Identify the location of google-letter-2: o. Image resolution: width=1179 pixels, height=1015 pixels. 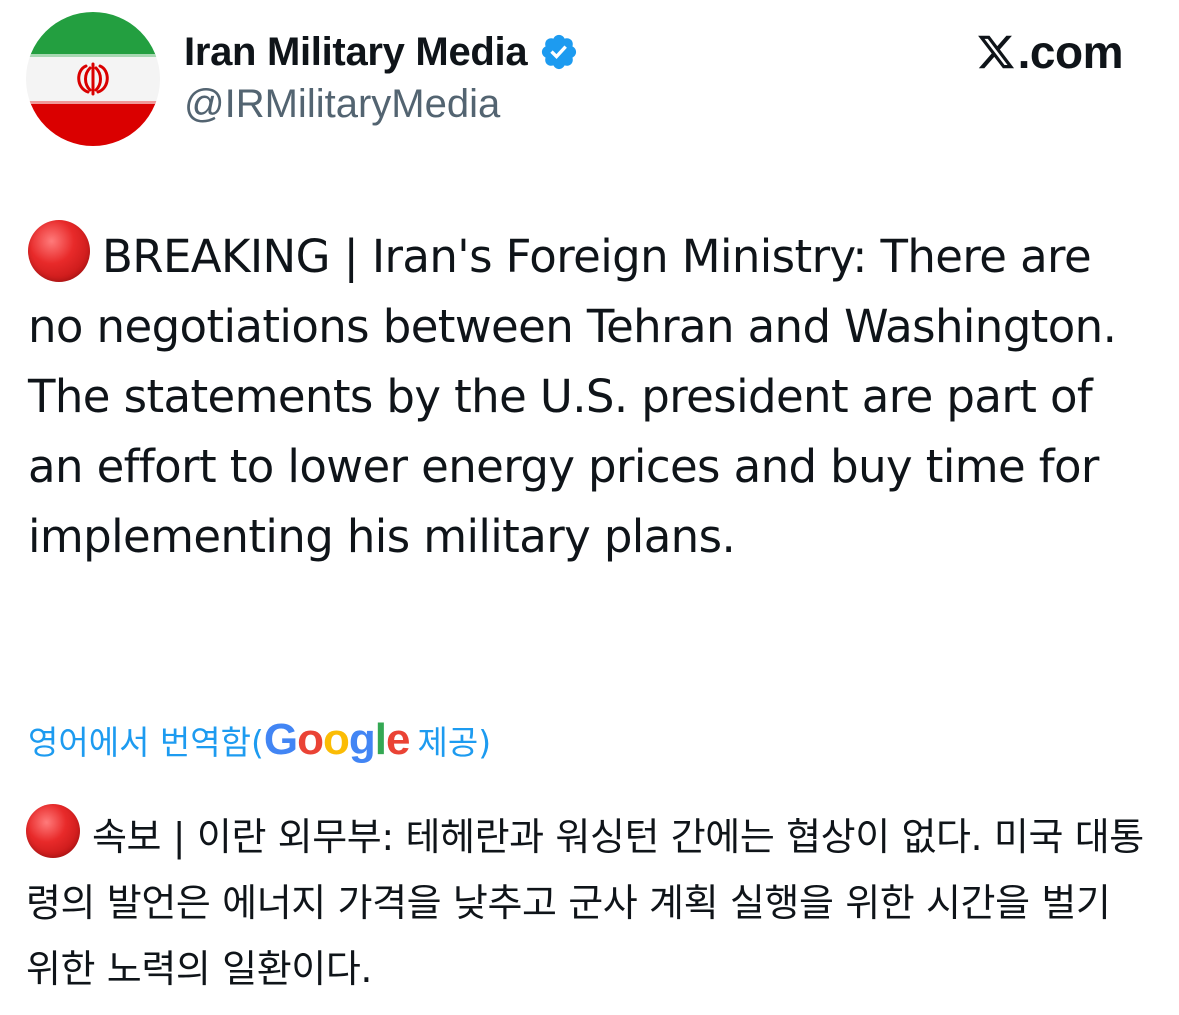
(310, 739).